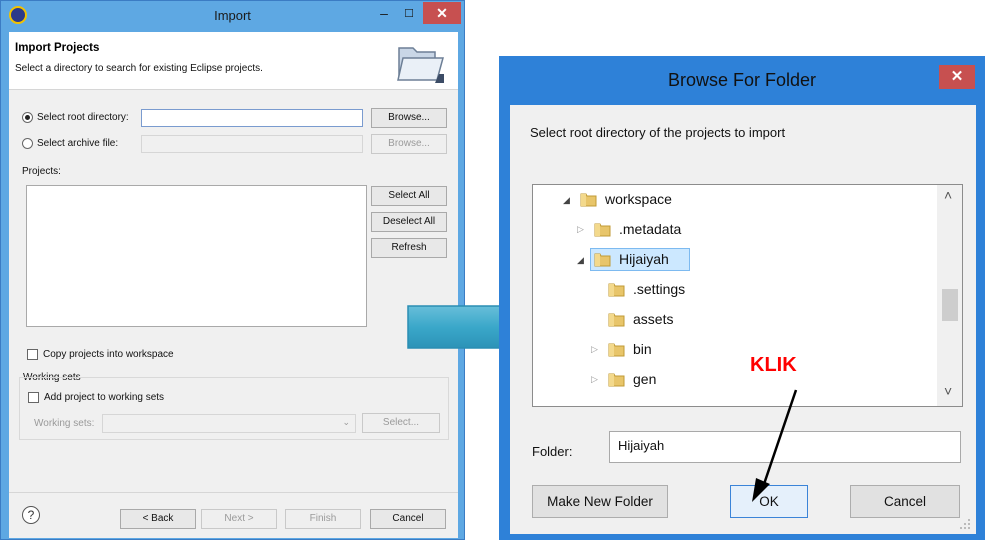 The image size is (985, 540). What do you see at coordinates (644, 259) in the screenshot?
I see `tree-label: Hijaiyah` at bounding box center [644, 259].